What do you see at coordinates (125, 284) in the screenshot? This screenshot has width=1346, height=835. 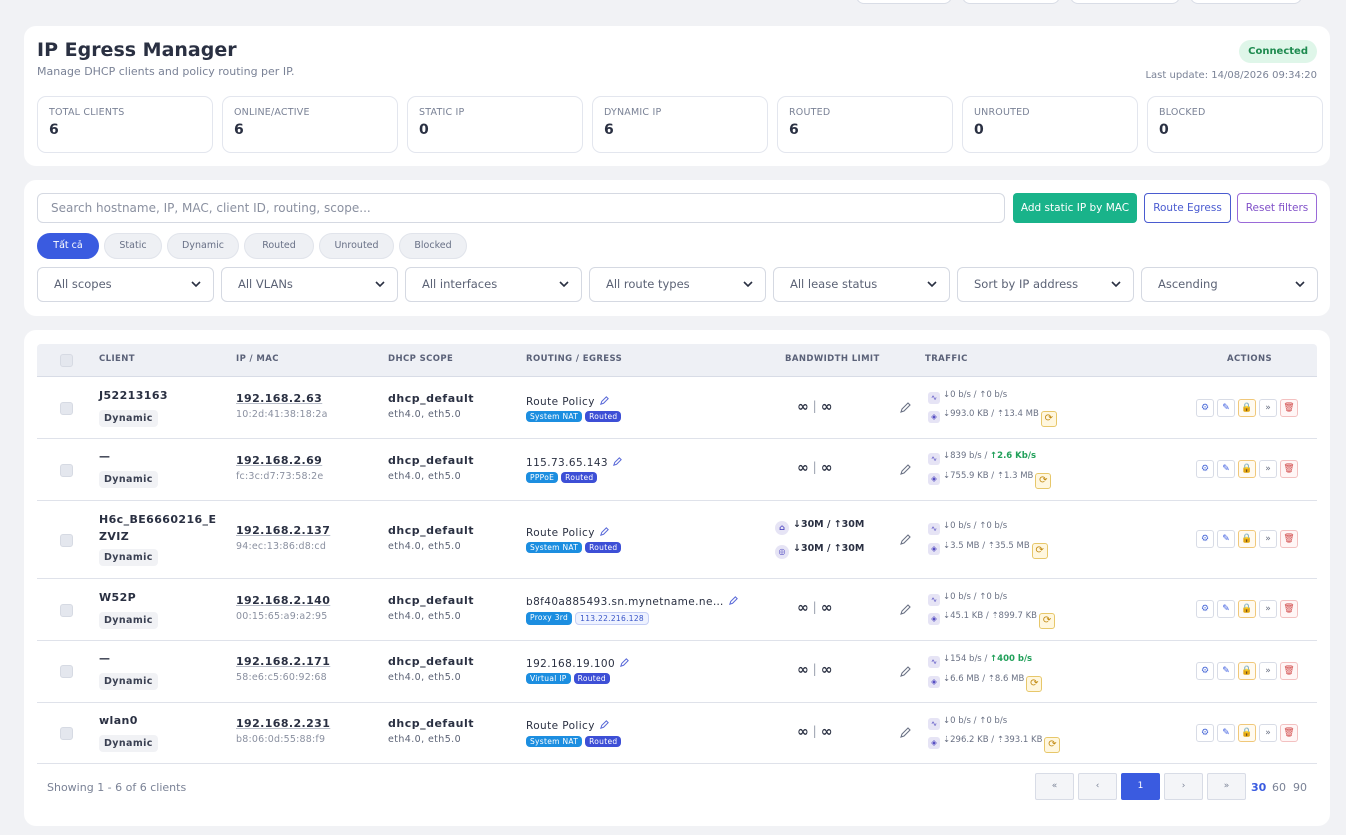 I see `scope-select: All scopes` at bounding box center [125, 284].